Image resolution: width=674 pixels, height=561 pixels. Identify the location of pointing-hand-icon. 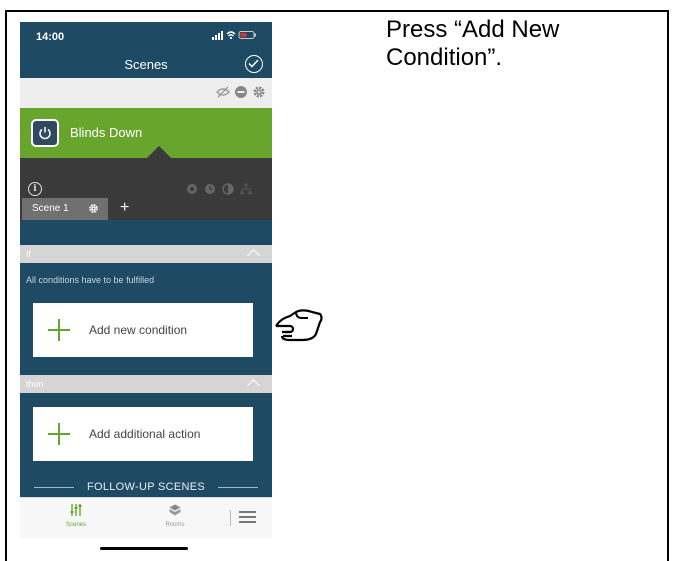
(299, 328).